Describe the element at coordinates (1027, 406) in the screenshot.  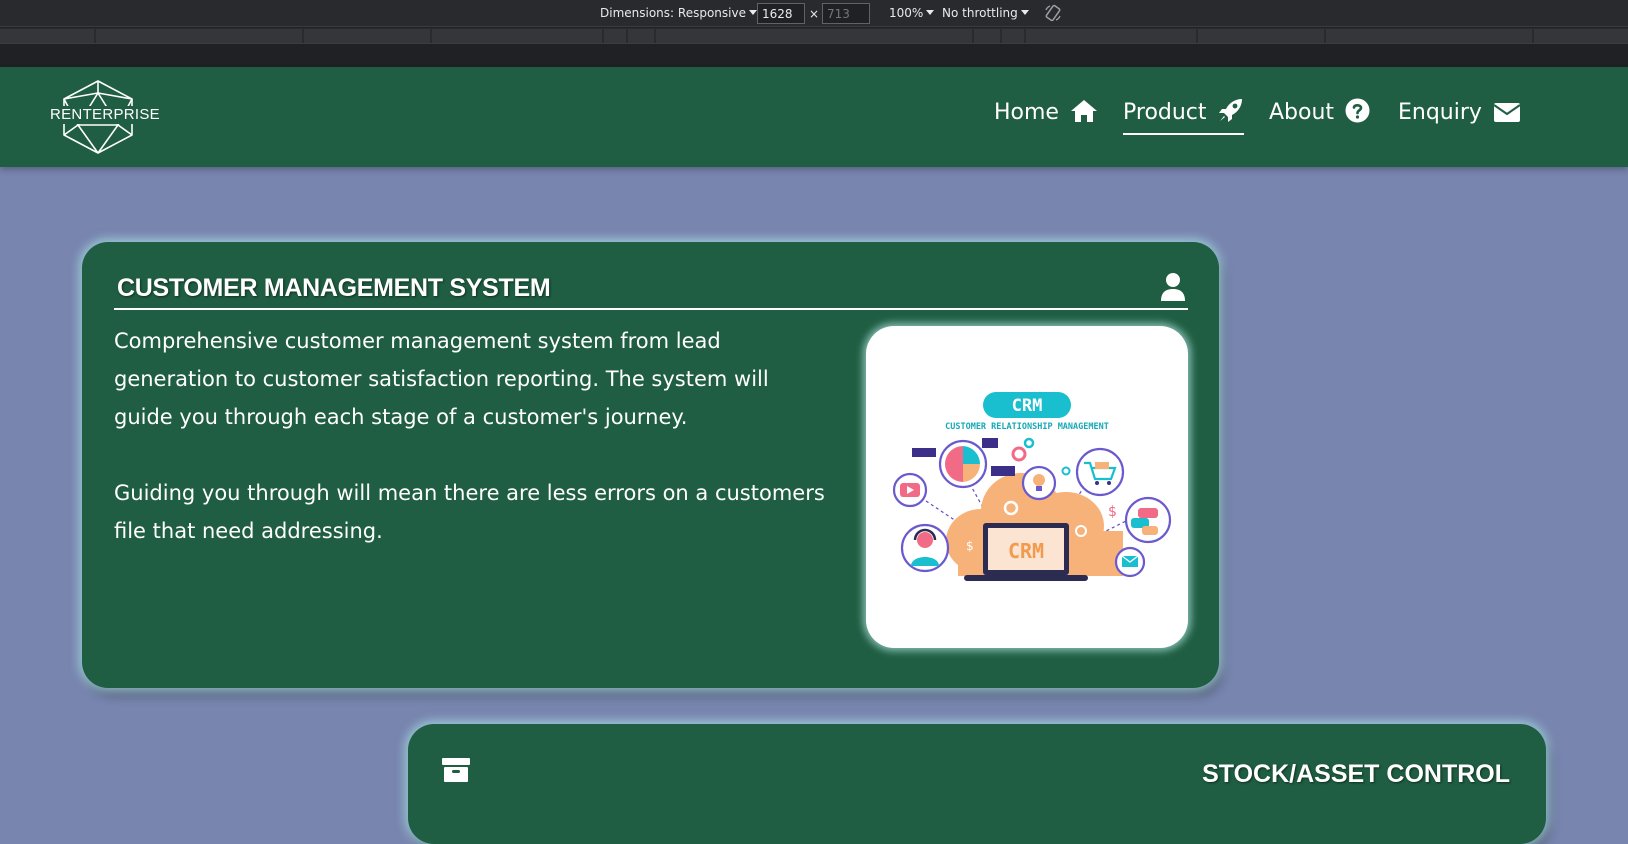
I see `crm-badge-text: CRM` at that location.